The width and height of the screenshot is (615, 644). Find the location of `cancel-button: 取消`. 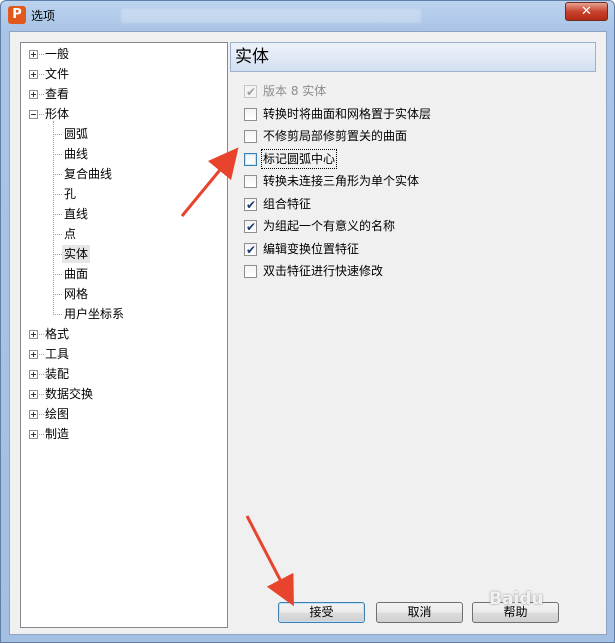

cancel-button: 取消 is located at coordinates (419, 612).